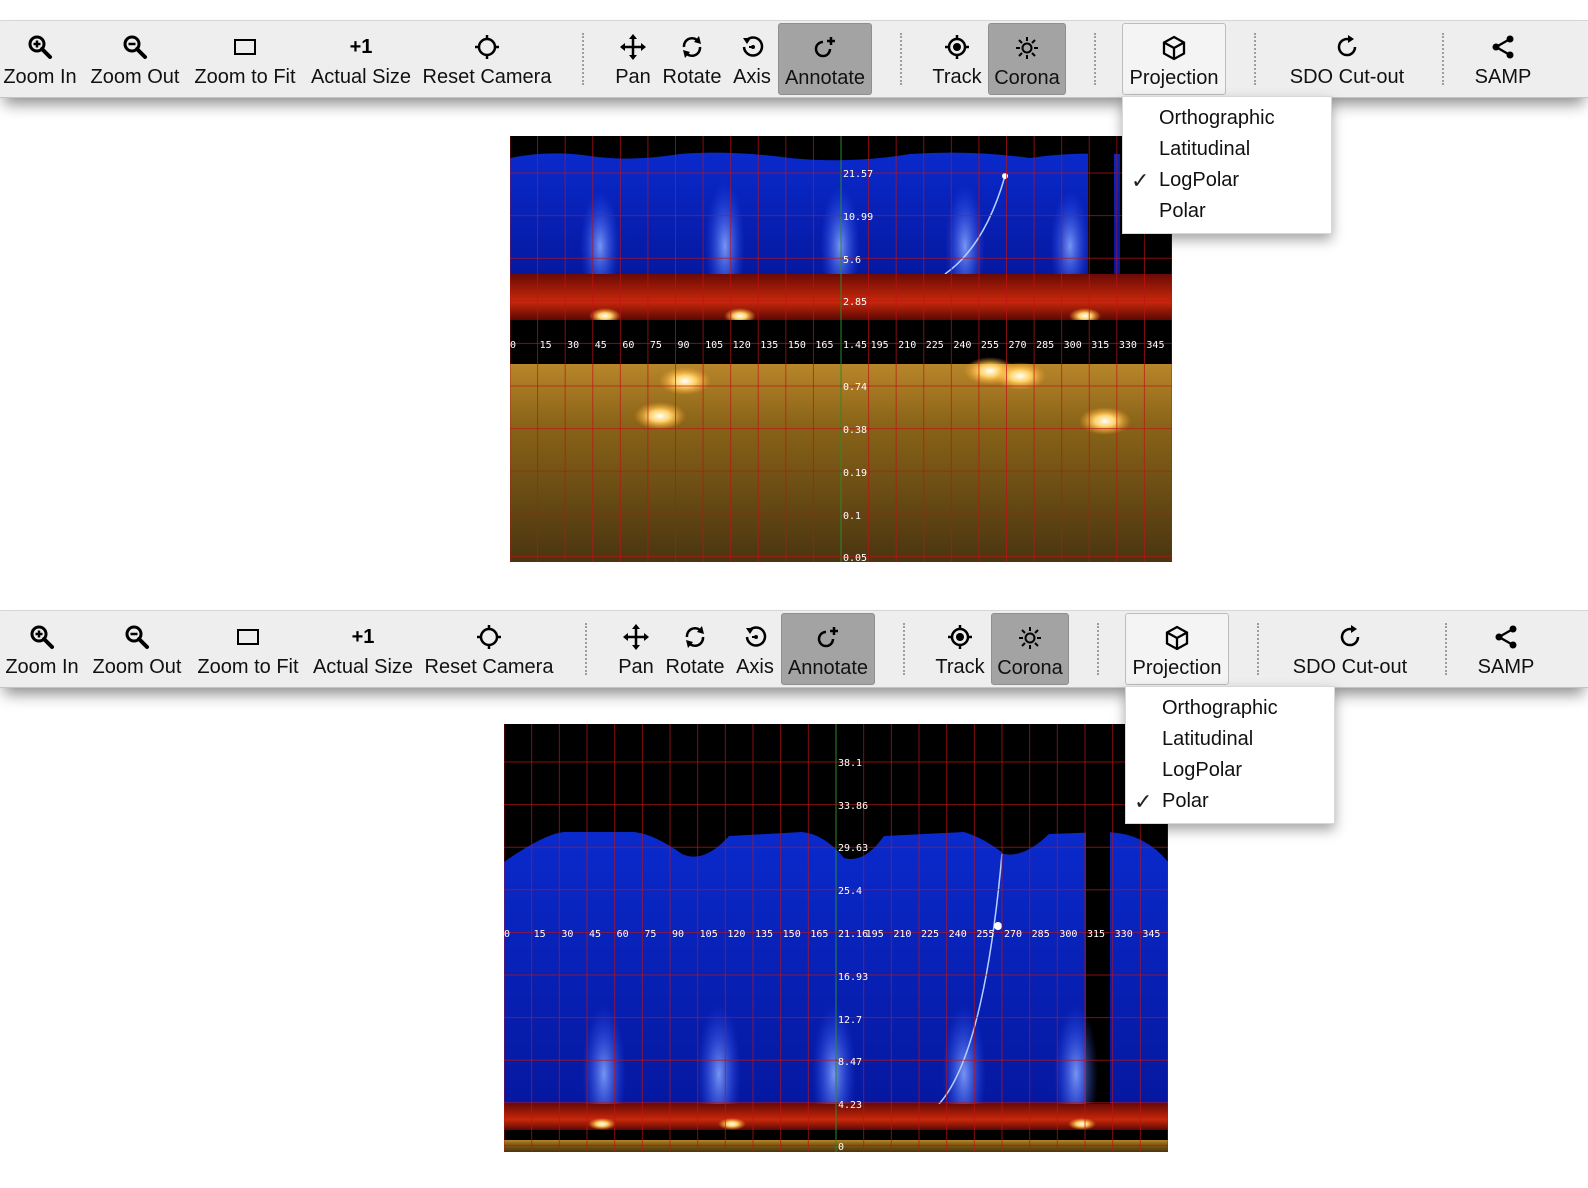 This screenshot has height=1188, width=1588. Describe the element at coordinates (1220, 708) in the screenshot. I see `option-label: Orthographic` at that location.